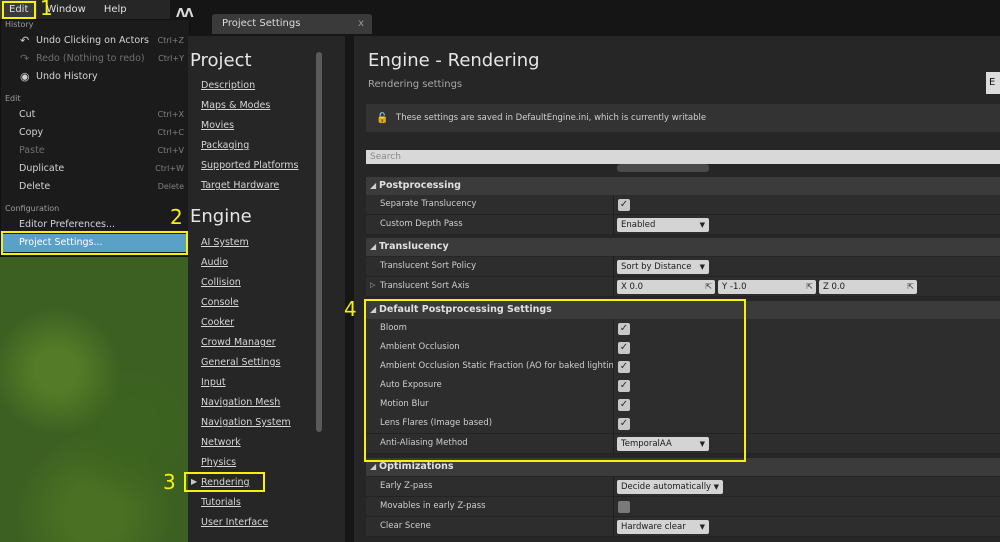 The width and height of the screenshot is (1000, 542). Describe the element at coordinates (95, 151) in the screenshot. I see `paste-menu-item: Paste Ctrl+V` at that location.